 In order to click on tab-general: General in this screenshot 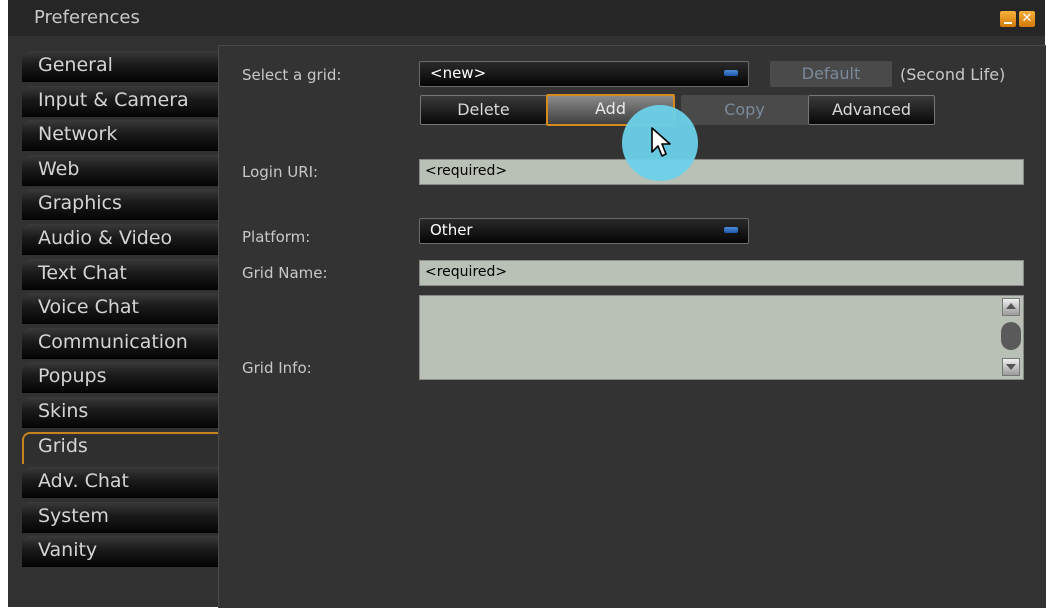, I will do `click(120, 66)`.